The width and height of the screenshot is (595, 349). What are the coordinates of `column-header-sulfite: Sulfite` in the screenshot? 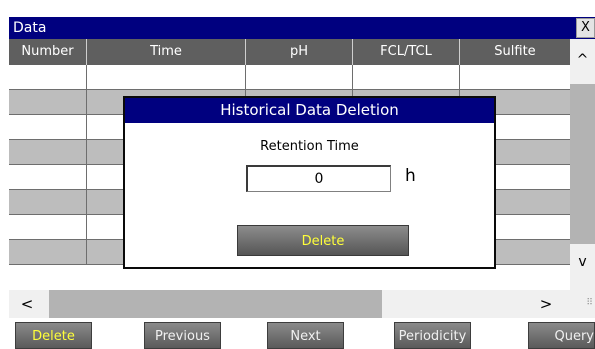 It's located at (515, 52).